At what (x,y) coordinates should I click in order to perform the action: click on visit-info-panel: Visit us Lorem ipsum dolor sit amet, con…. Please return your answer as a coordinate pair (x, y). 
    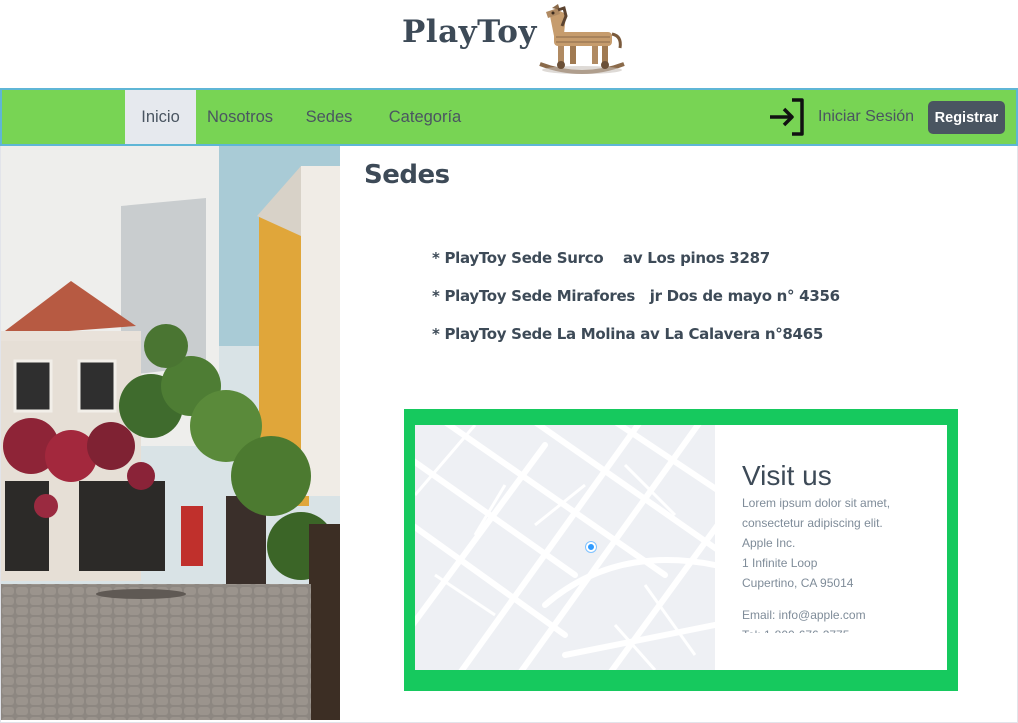
    Looking at the image, I should click on (837, 546).